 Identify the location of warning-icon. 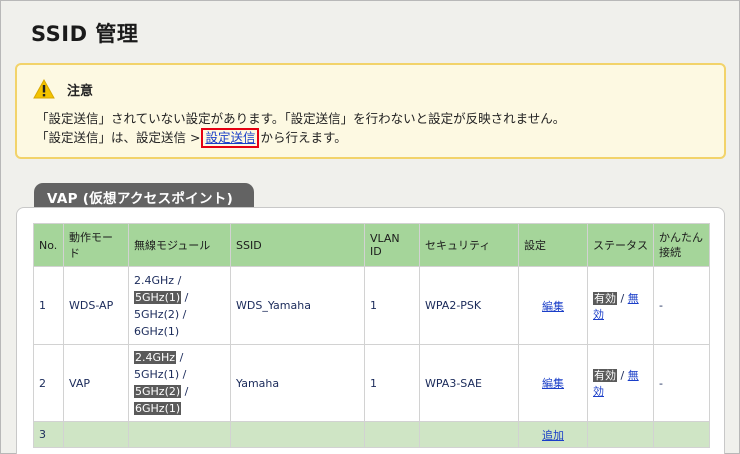
(44, 89).